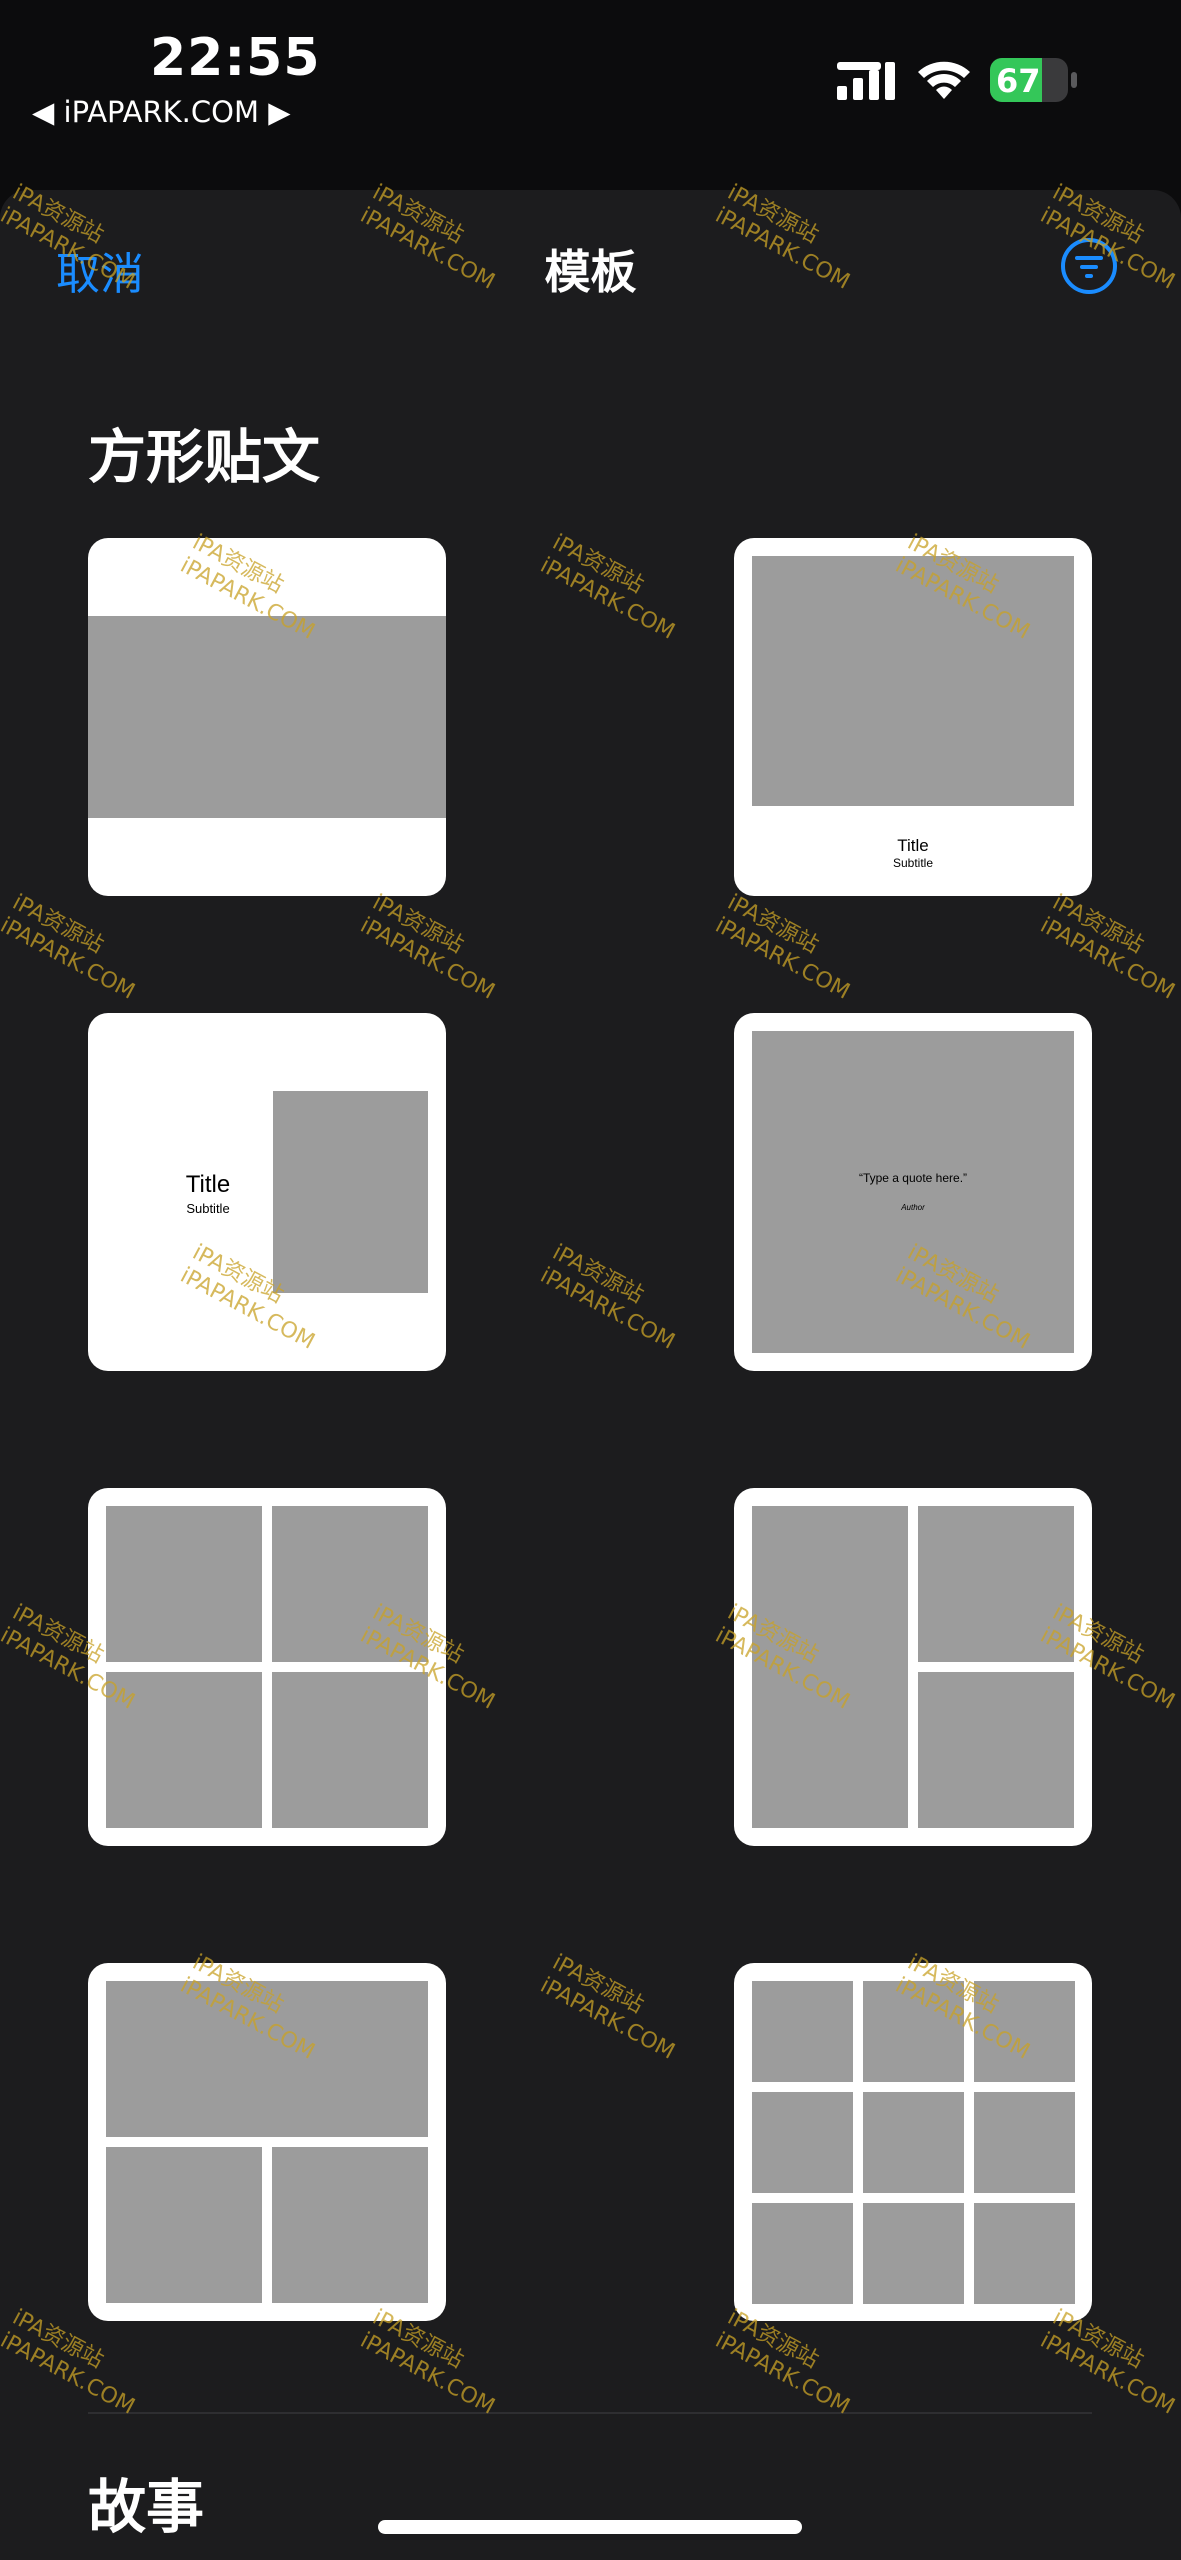 The image size is (1181, 2560). What do you see at coordinates (161, 112) in the screenshot?
I see `back-to-app-link: ◀ iPAPARK.COM ▶` at bounding box center [161, 112].